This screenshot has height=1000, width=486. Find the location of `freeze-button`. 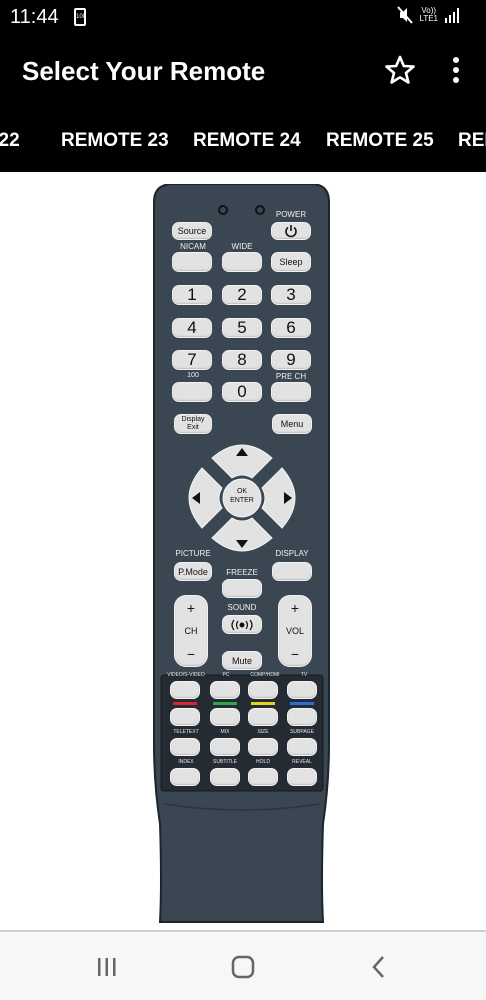

freeze-button is located at coordinates (242, 588).